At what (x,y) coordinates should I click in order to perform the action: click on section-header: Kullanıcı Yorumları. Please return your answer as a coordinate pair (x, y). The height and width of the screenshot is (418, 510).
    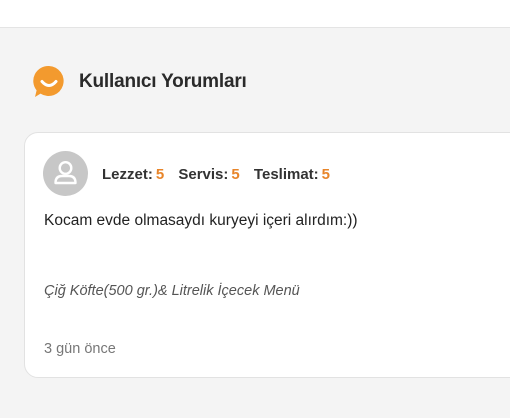
    Looking at the image, I should click on (139, 82).